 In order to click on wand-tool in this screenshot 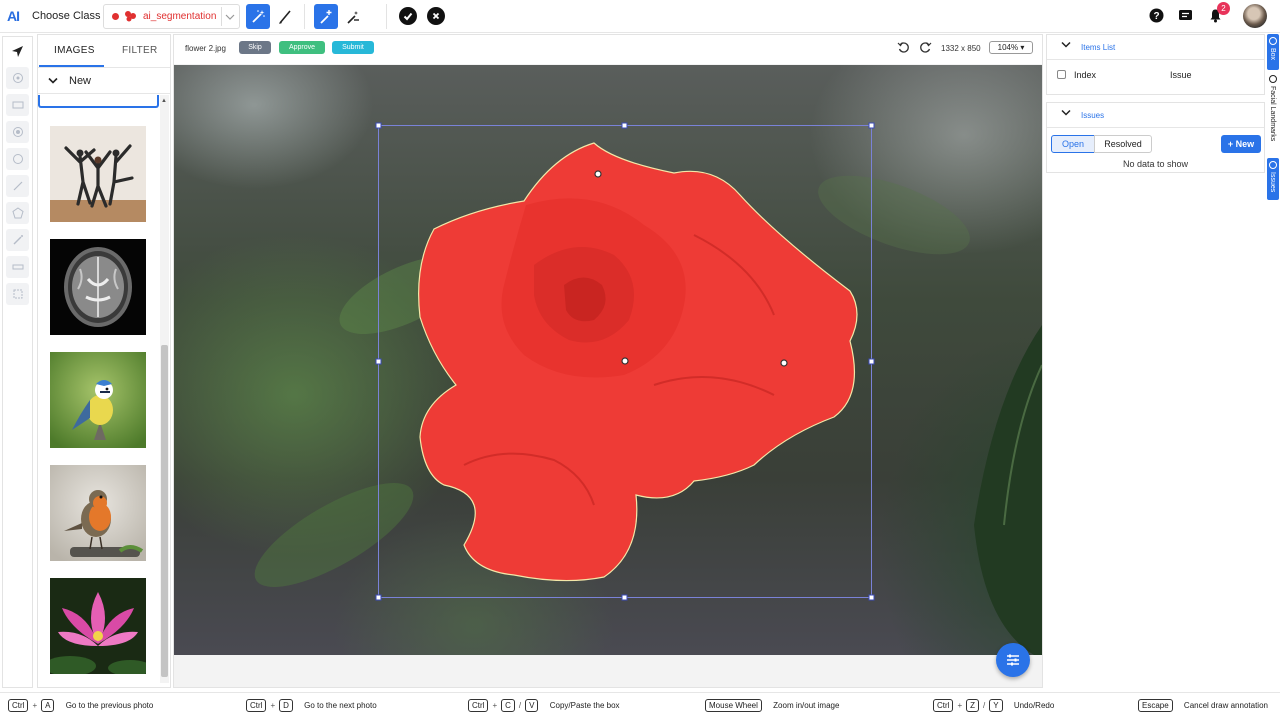, I will do `click(17, 240)`.